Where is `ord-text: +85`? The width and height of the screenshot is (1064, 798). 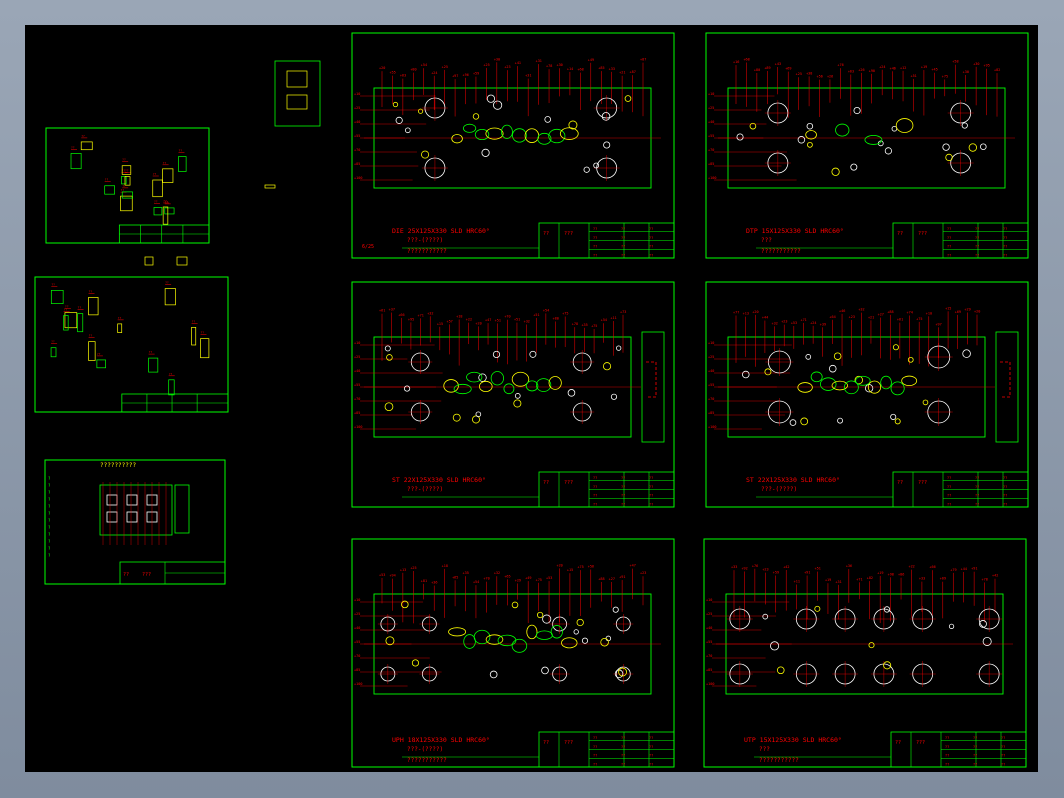
ord-text: +85 is located at coordinates (709, 670).